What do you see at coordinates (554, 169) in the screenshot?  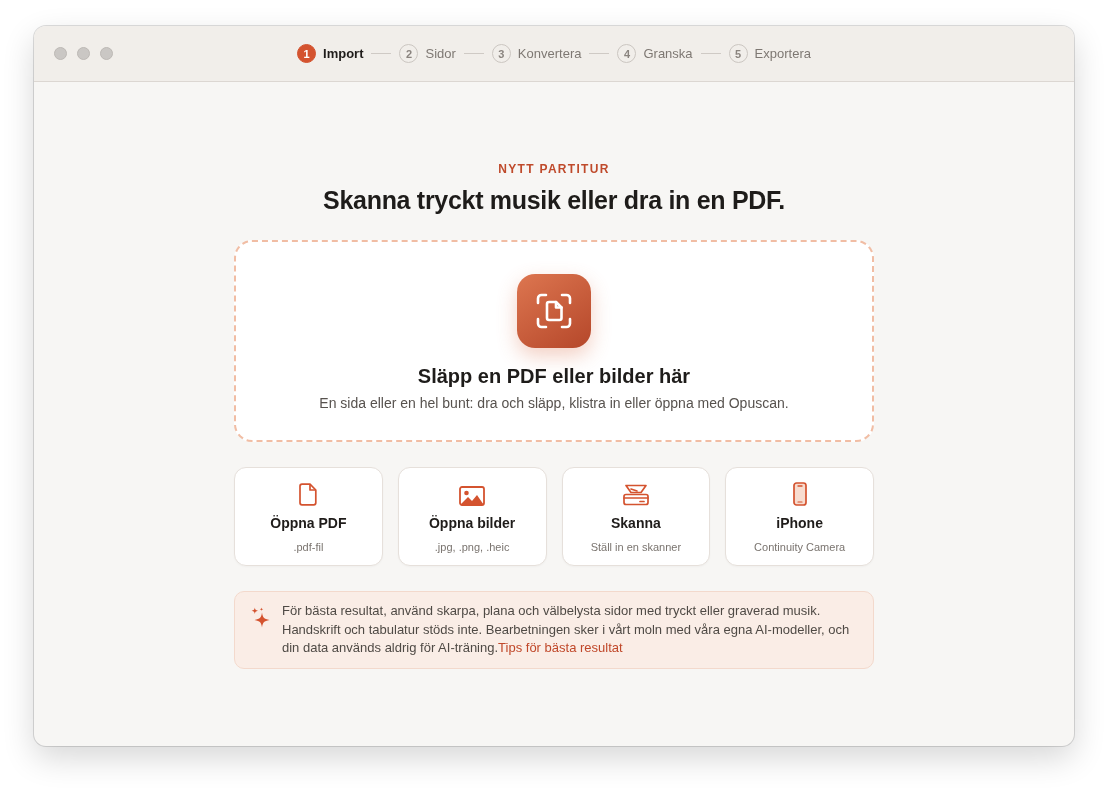 I see `section-eyebrow: NYTT PARTITUR` at bounding box center [554, 169].